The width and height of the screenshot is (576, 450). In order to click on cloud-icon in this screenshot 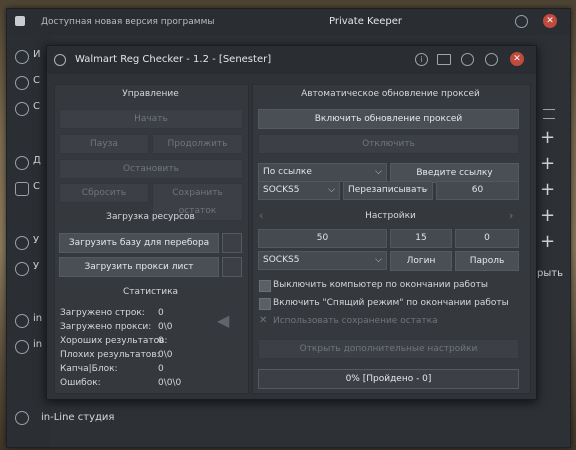, I will do `click(22, 189)`.